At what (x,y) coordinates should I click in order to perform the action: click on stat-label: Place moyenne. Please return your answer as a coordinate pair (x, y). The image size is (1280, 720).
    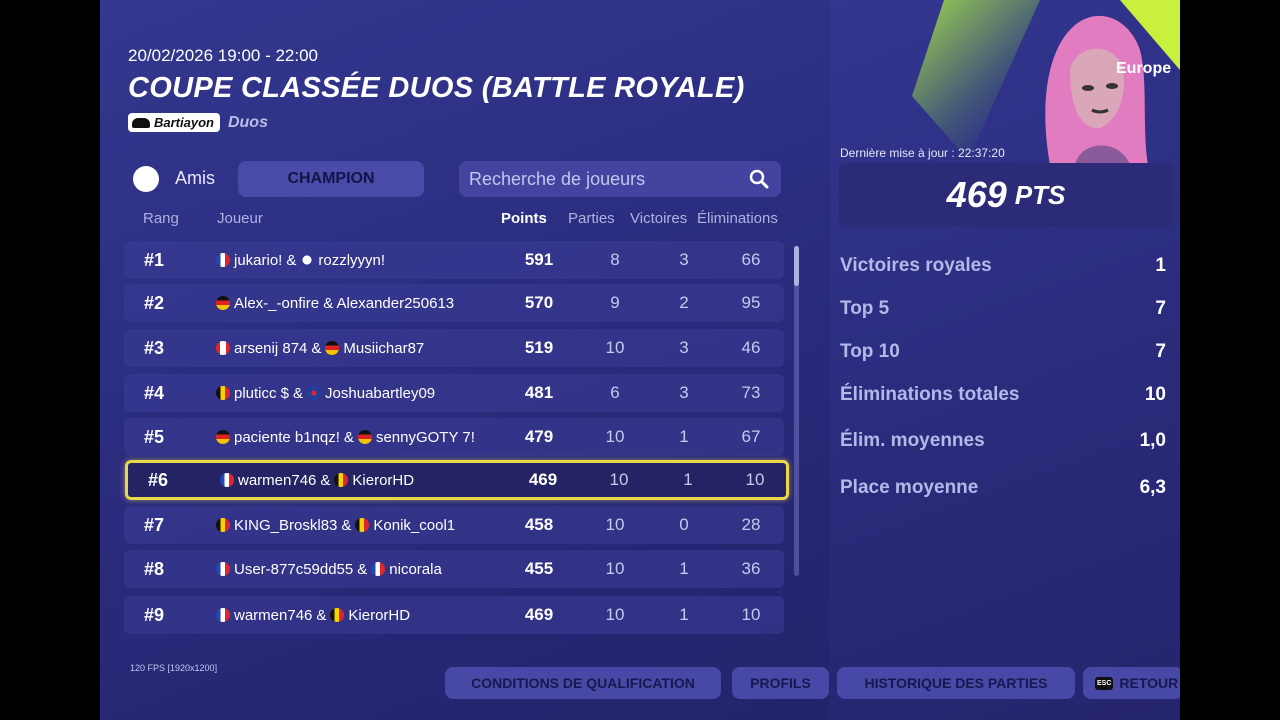
    Looking at the image, I should click on (909, 487).